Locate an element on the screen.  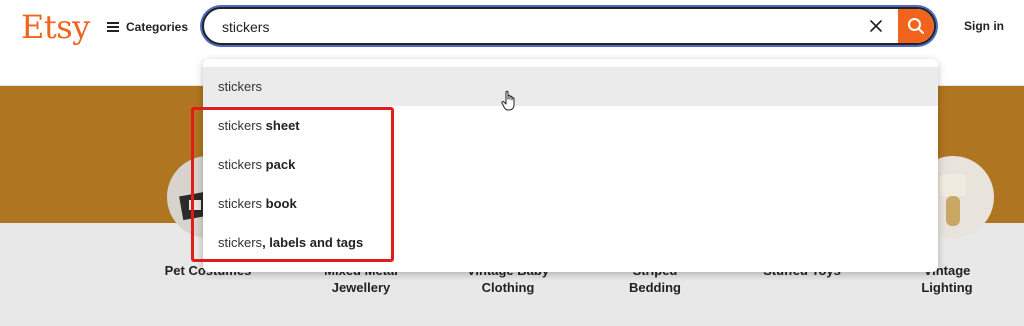
search-input is located at coordinates (542, 26).